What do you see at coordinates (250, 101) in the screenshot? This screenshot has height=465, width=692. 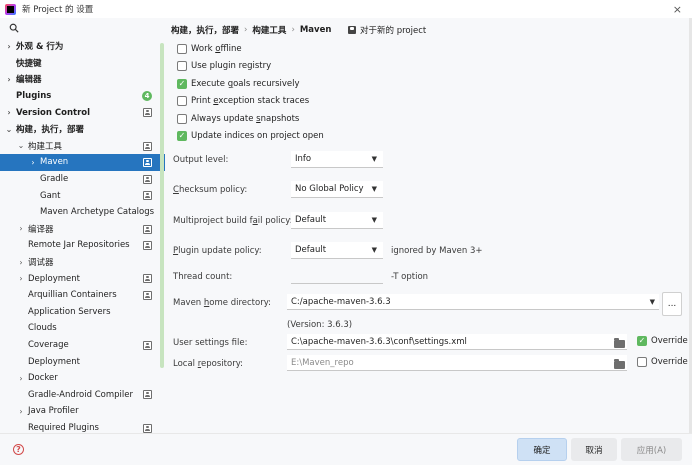 I see `checkbox-label: Print exception stack traces` at bounding box center [250, 101].